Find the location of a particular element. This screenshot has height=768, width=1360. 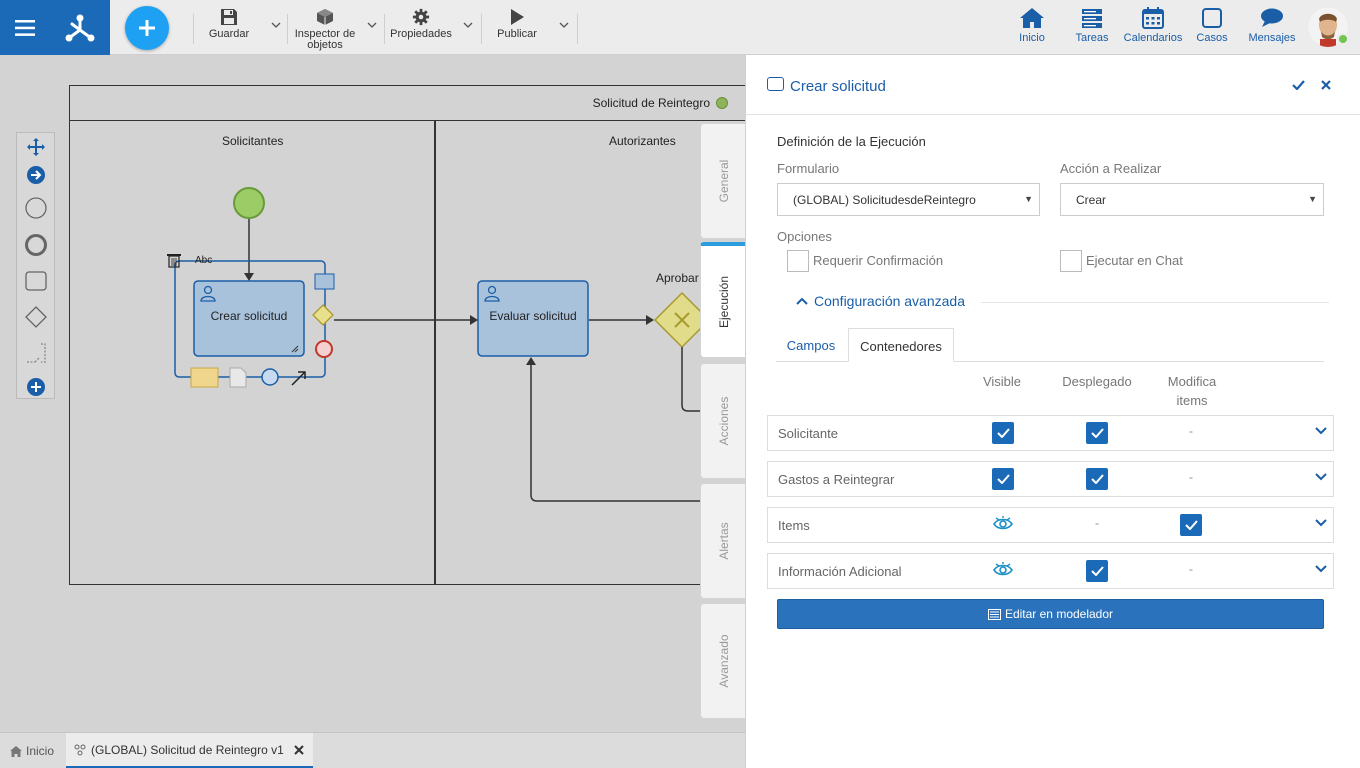

bottom-tab-inicio: Inicio is located at coordinates (32, 750).